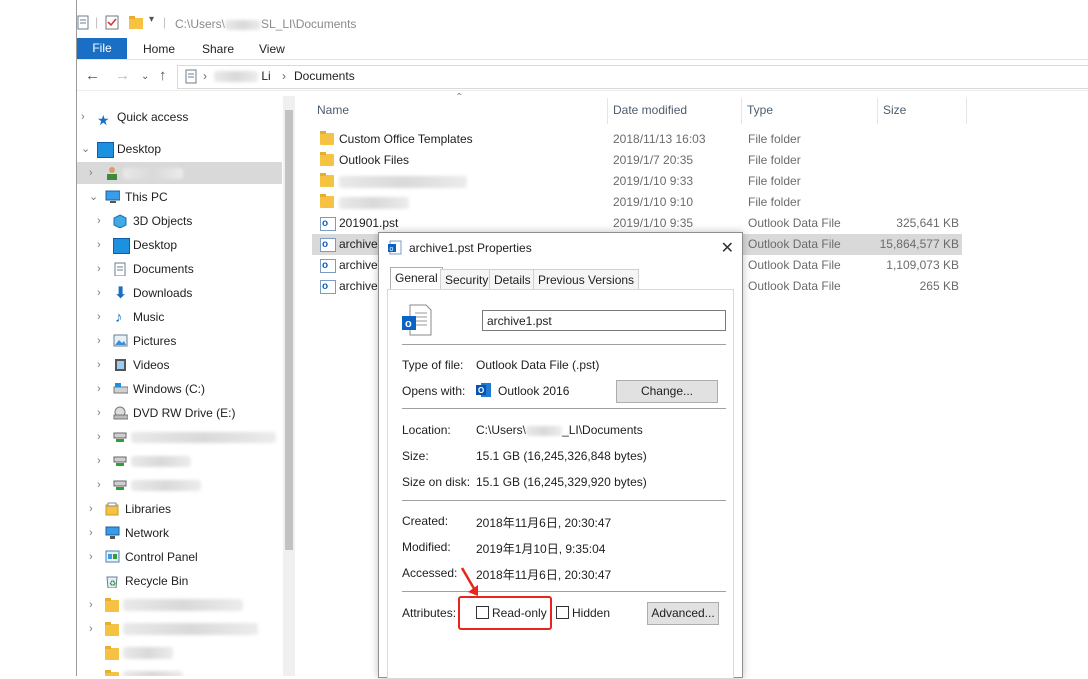 The height and width of the screenshot is (679, 1088). I want to click on file-row: Outlook Files 2019/1/7 20:35 File folder, so click(637, 160).